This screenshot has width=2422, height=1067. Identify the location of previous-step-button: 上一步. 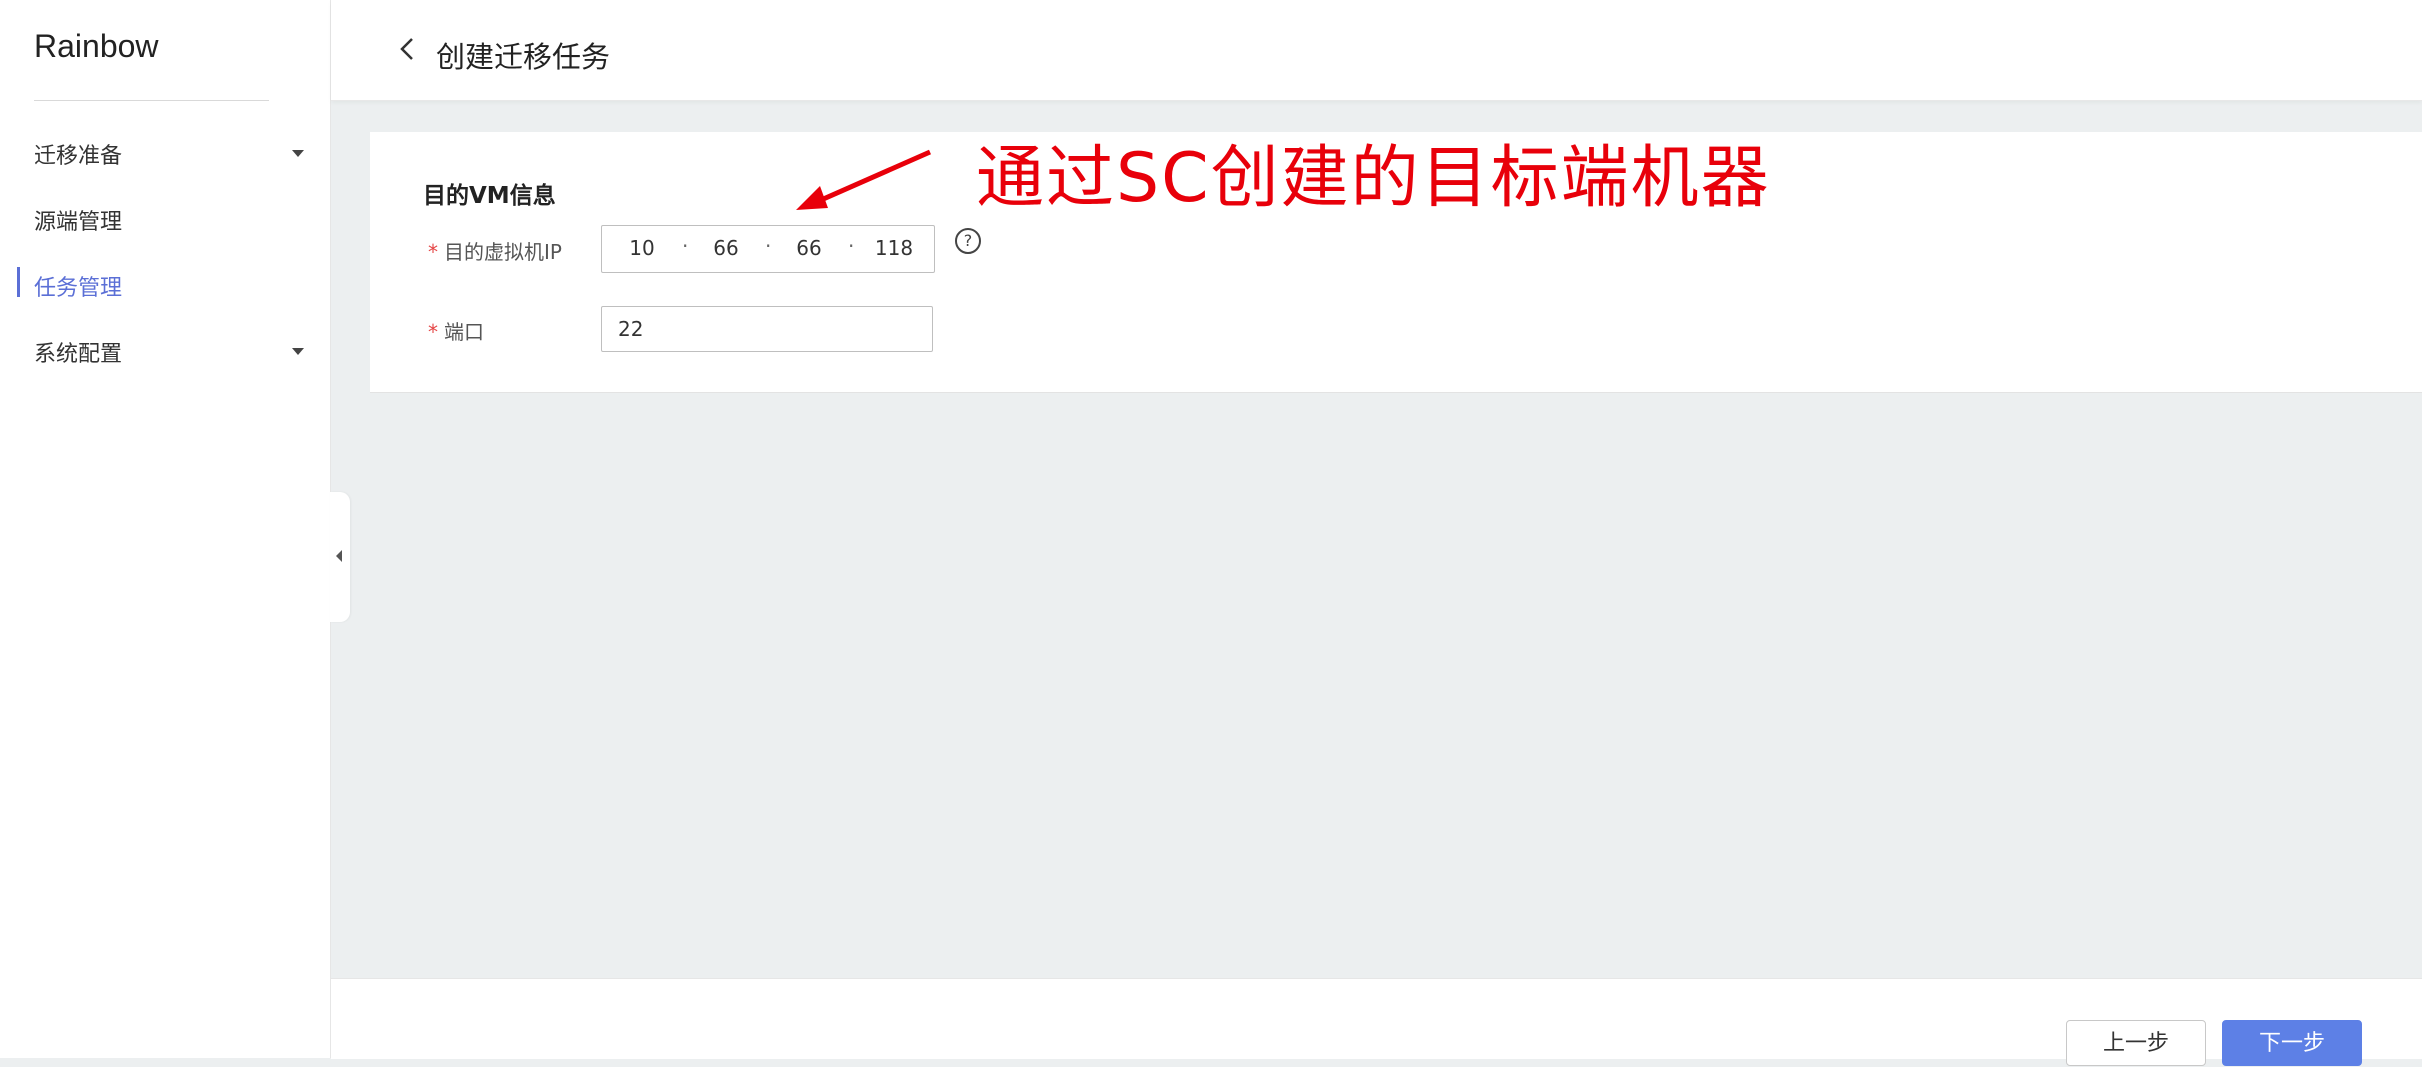
(2136, 1043).